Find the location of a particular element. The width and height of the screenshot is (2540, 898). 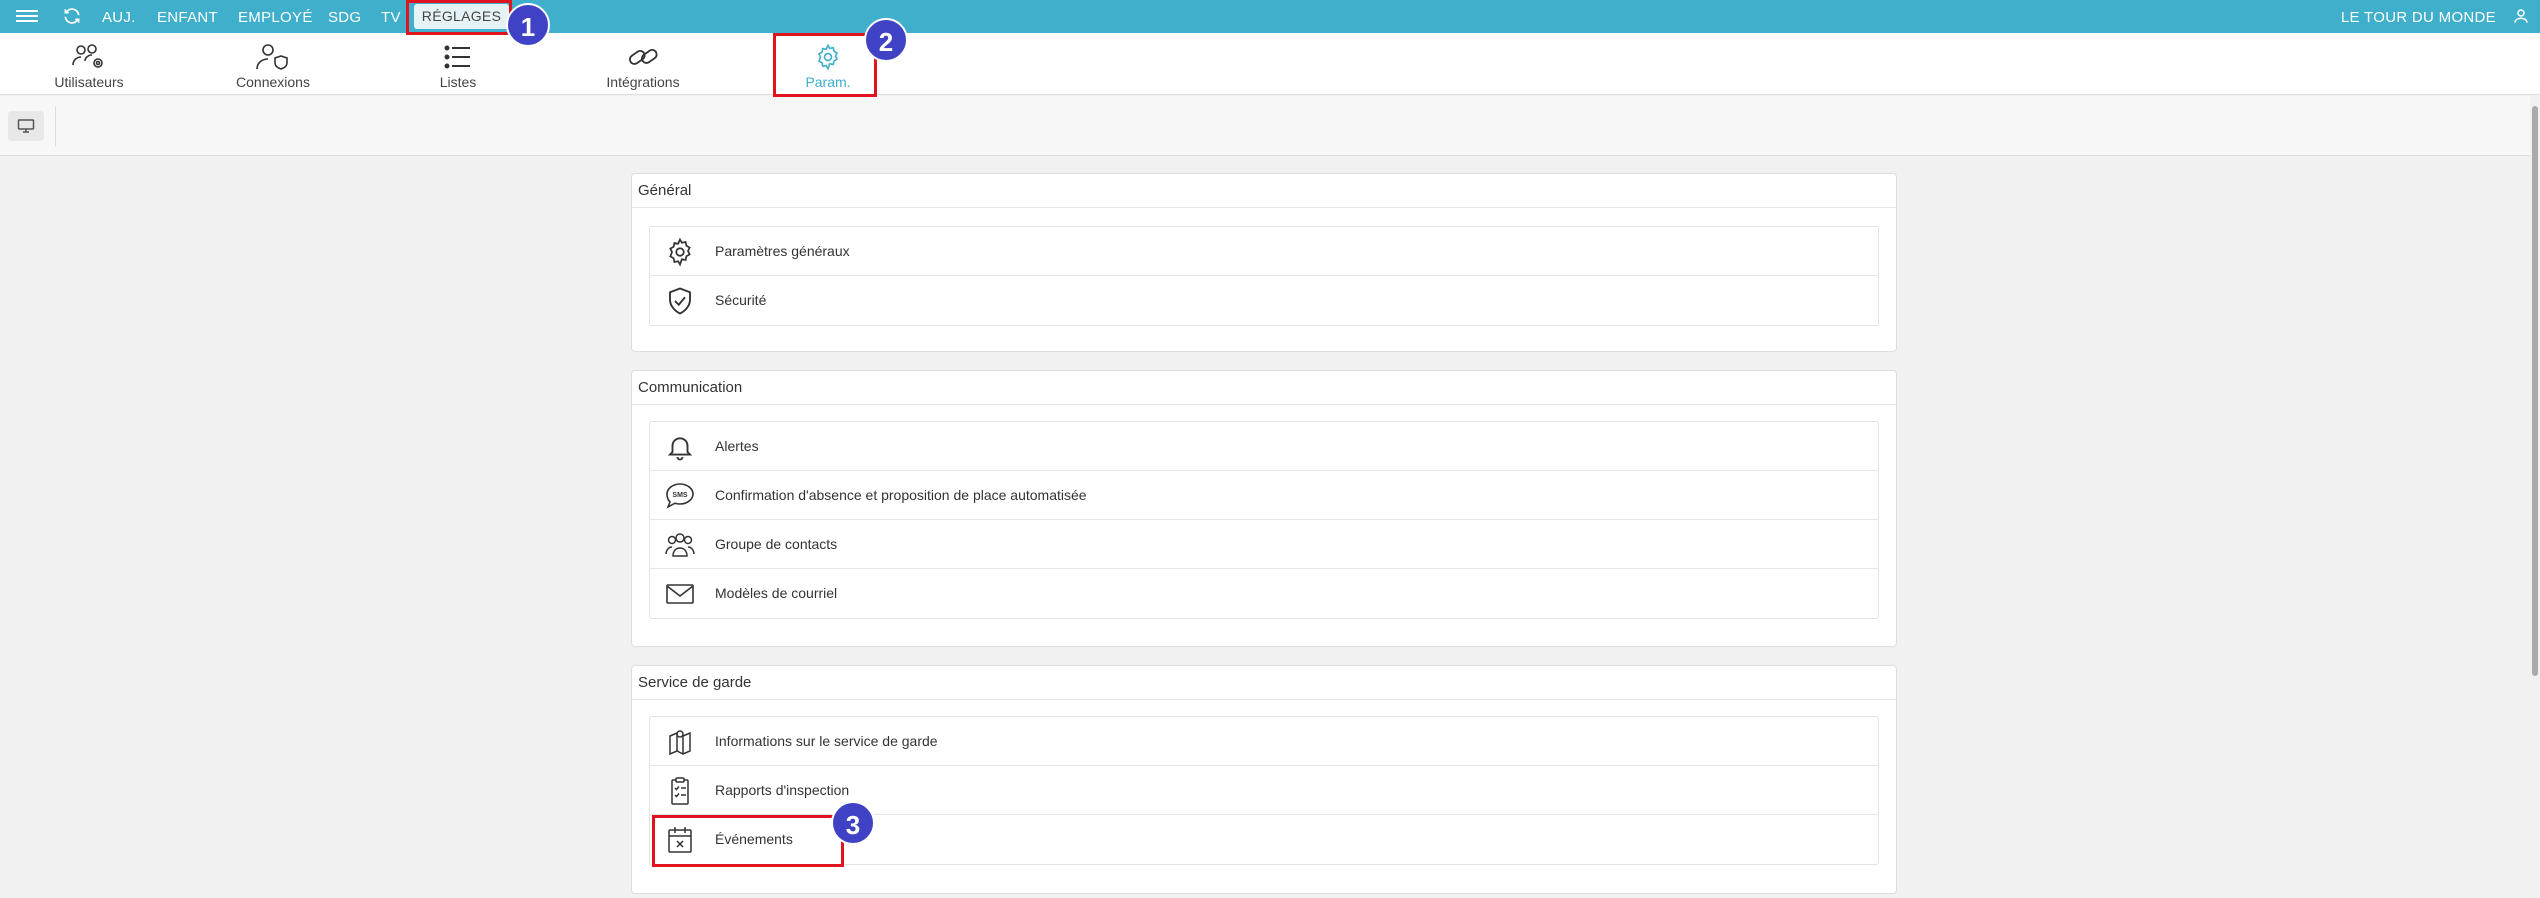

list-item-general-settings: Paramètres généraux is located at coordinates (1264, 251).